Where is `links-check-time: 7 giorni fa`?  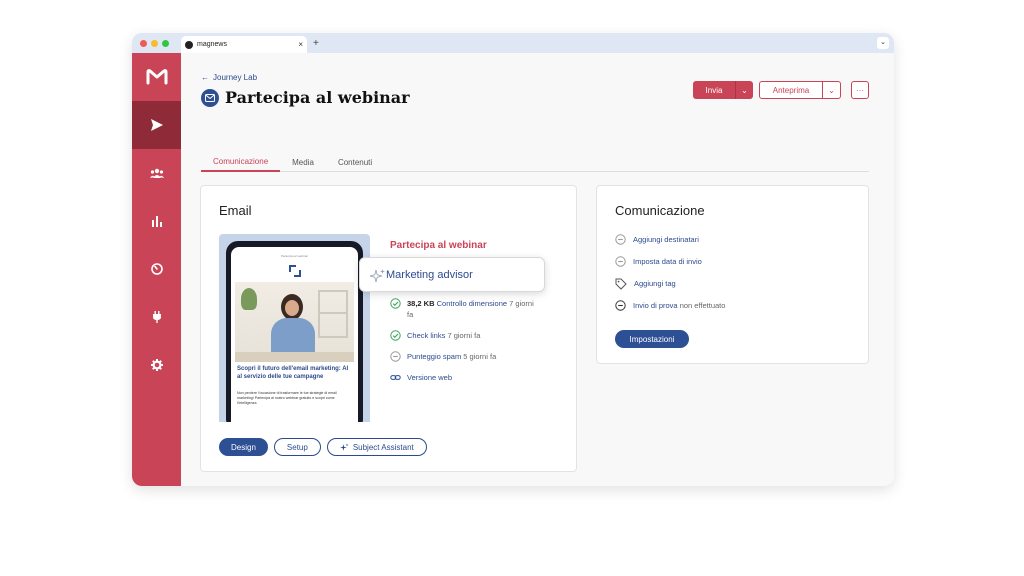 links-check-time: 7 giorni fa is located at coordinates (464, 335).